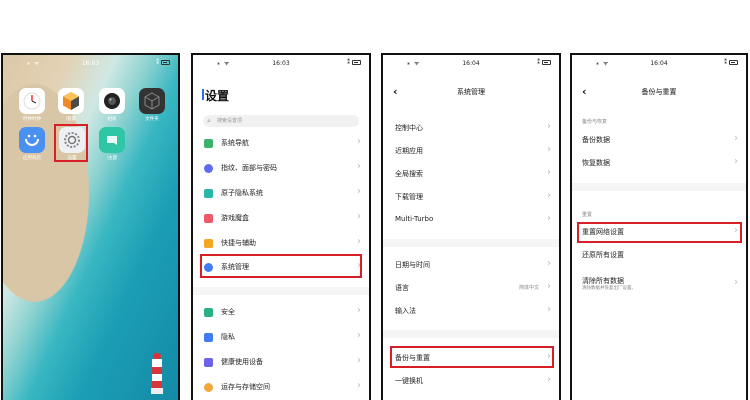 The image size is (750, 400). Describe the element at coordinates (112, 158) in the screenshot. I see `app-label: i主题` at that location.